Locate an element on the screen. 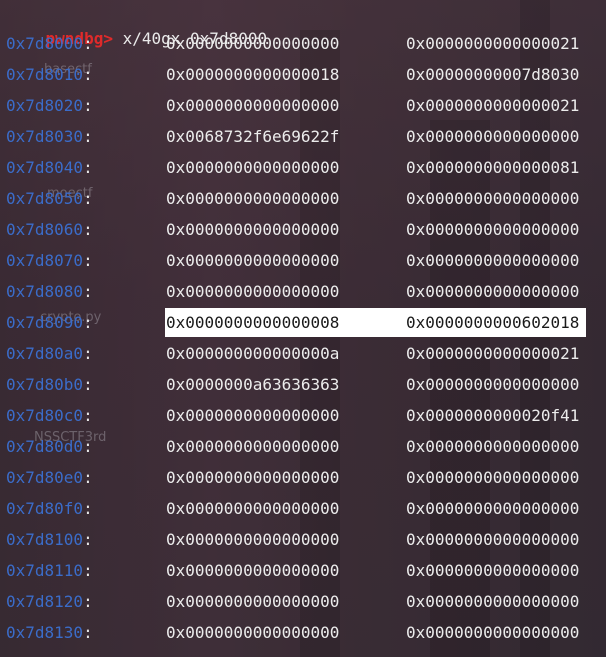 Image resolution: width=606 pixels, height=657 pixels. address-text: 0x7d8100 is located at coordinates (45, 539).